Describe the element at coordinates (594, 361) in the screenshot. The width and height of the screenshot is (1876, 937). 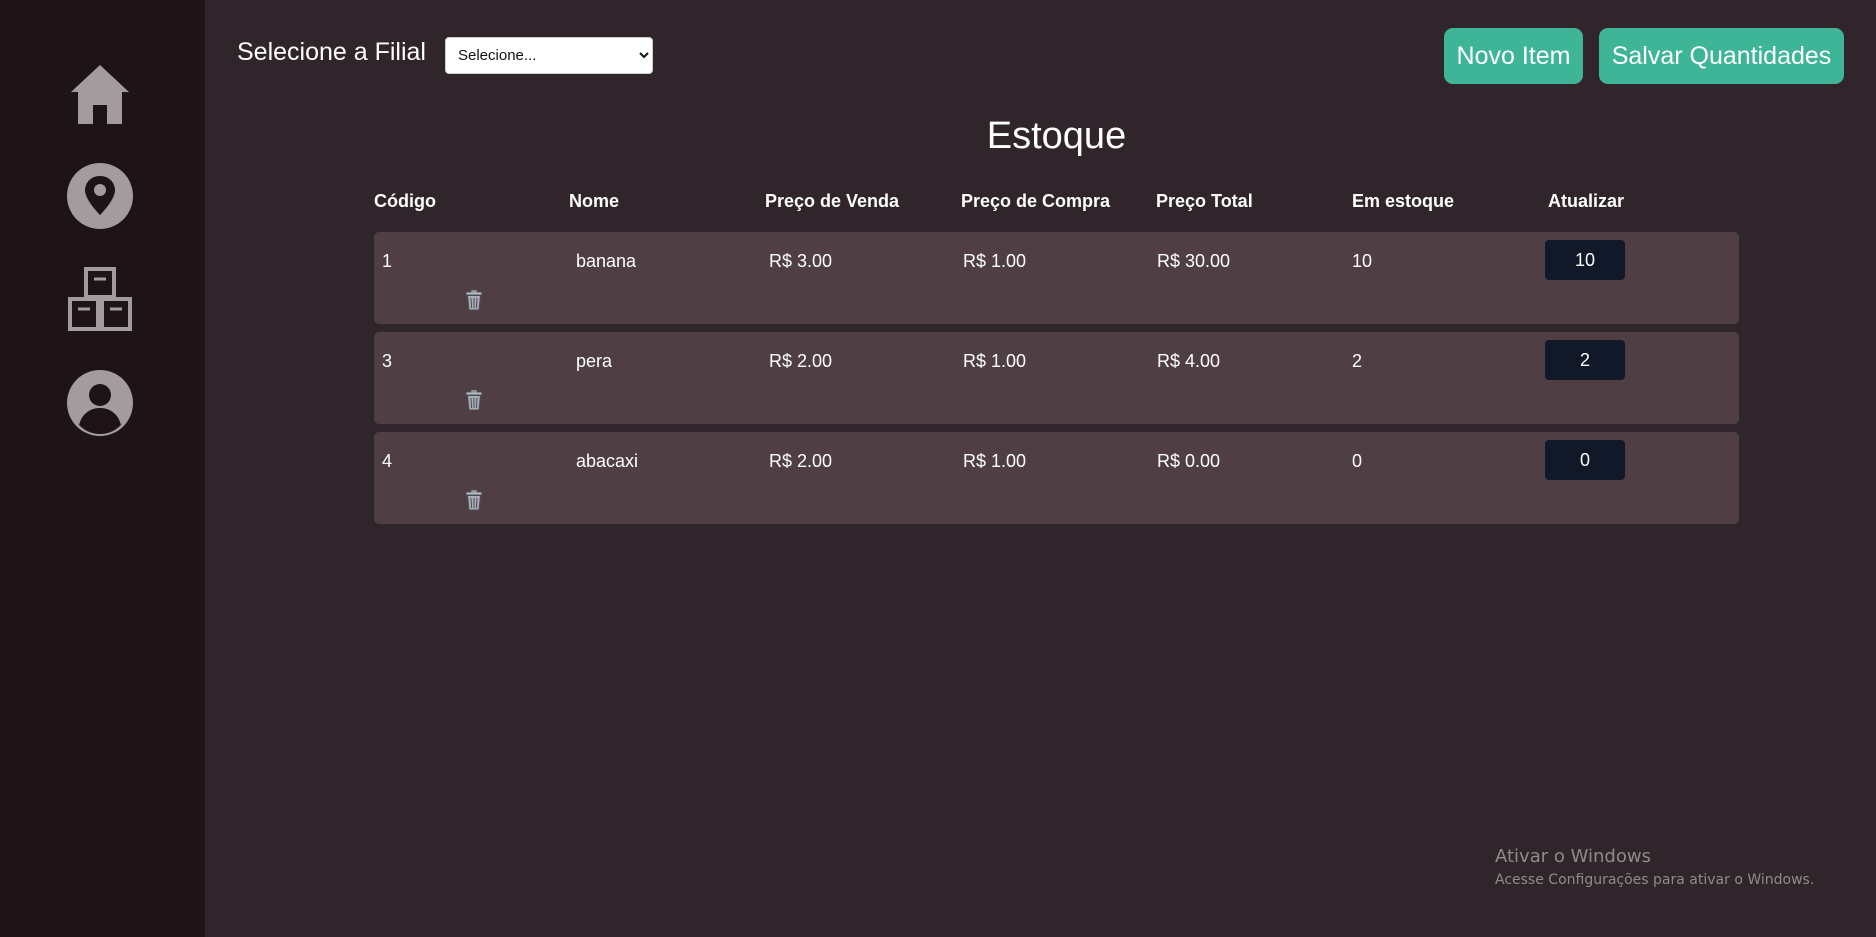
I see `cell-nome: pera` at that location.